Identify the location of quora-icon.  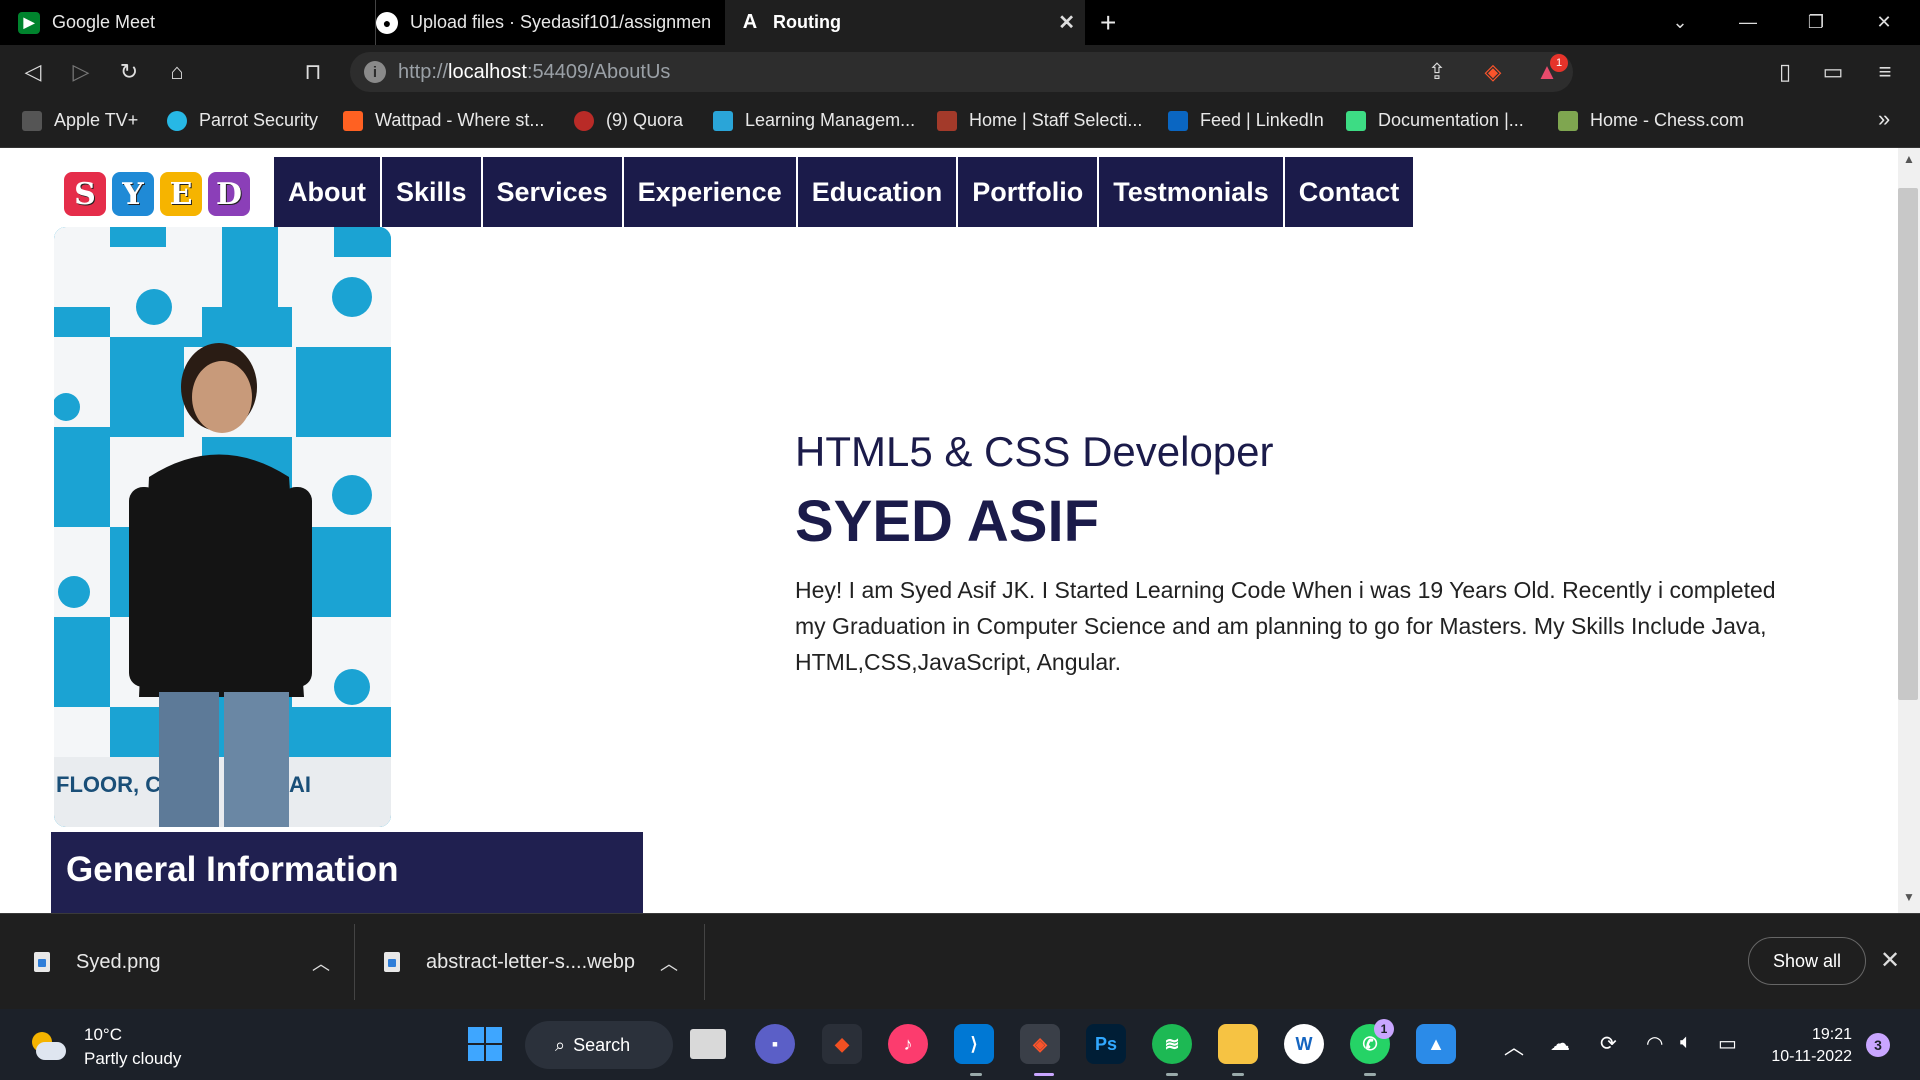
(584, 120).